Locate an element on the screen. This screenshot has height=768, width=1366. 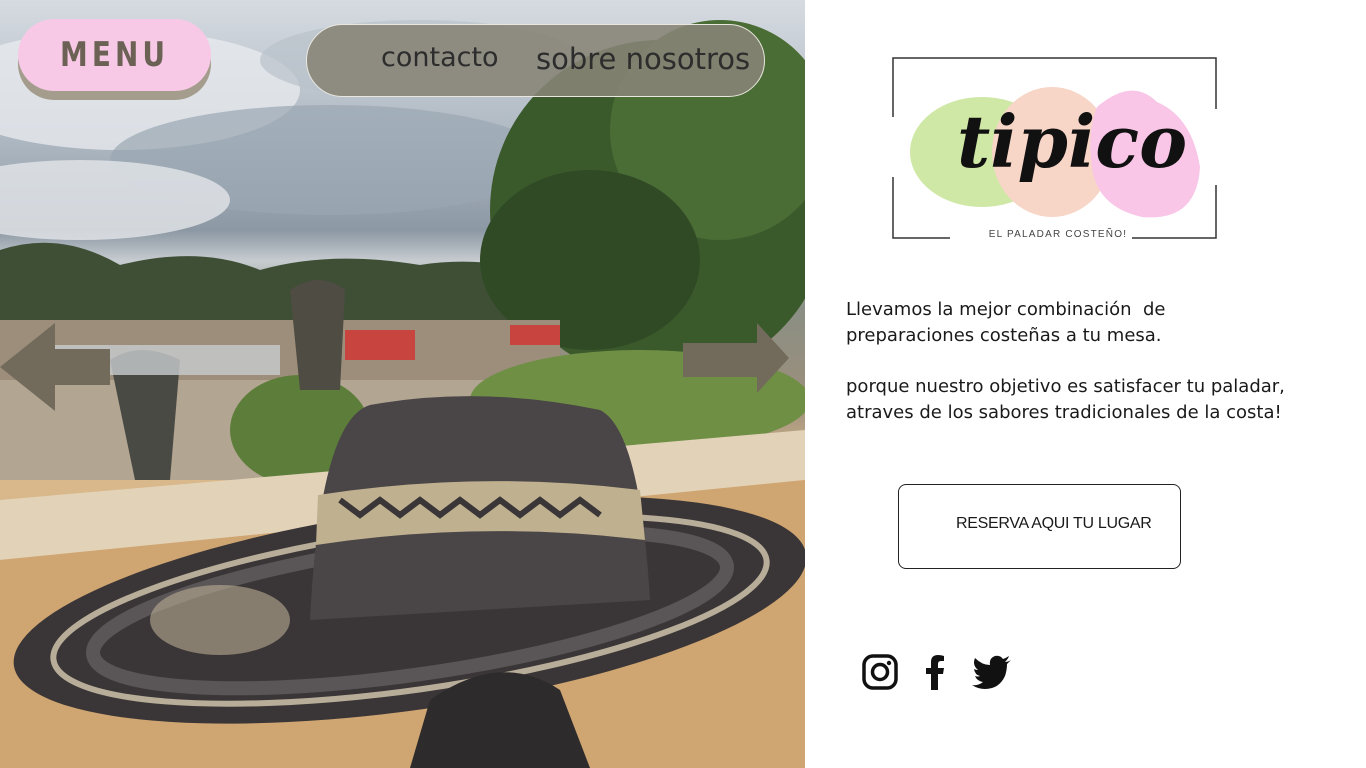
nav-link-sobre-nosotros: sobre nosotros is located at coordinates (643, 59).